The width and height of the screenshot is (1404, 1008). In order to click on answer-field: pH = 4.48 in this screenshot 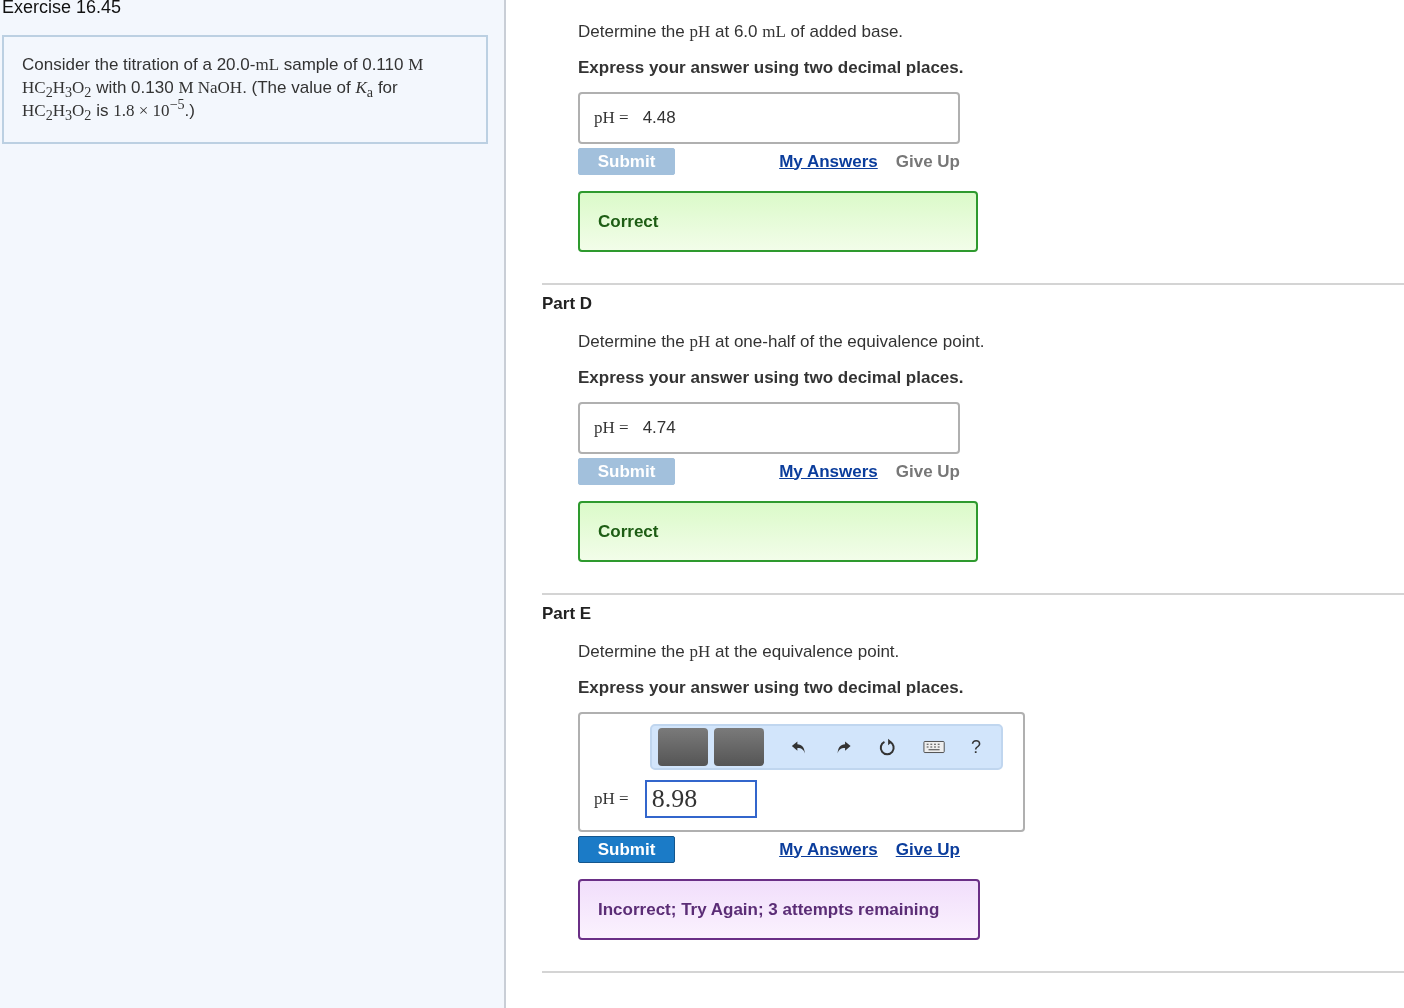, I will do `click(769, 118)`.